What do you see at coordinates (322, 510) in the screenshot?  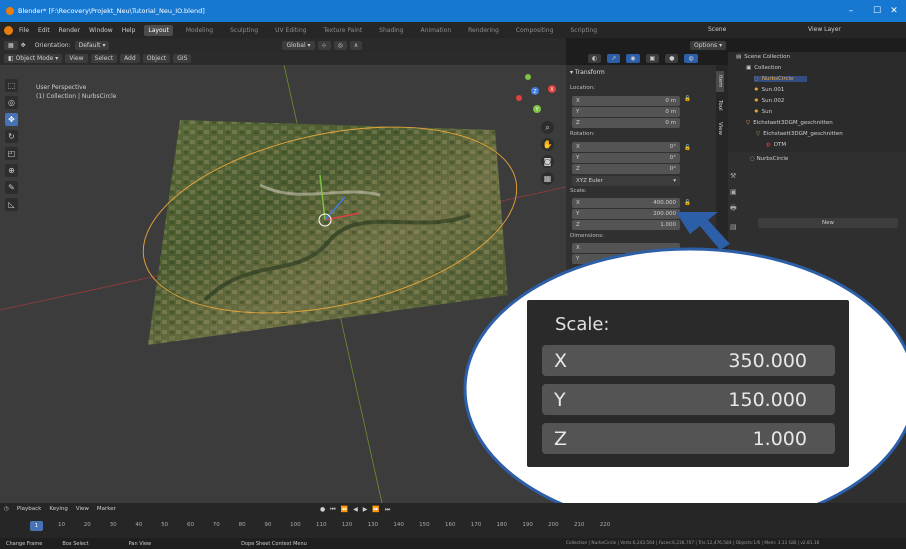 I see `record-icon: ●` at bounding box center [322, 510].